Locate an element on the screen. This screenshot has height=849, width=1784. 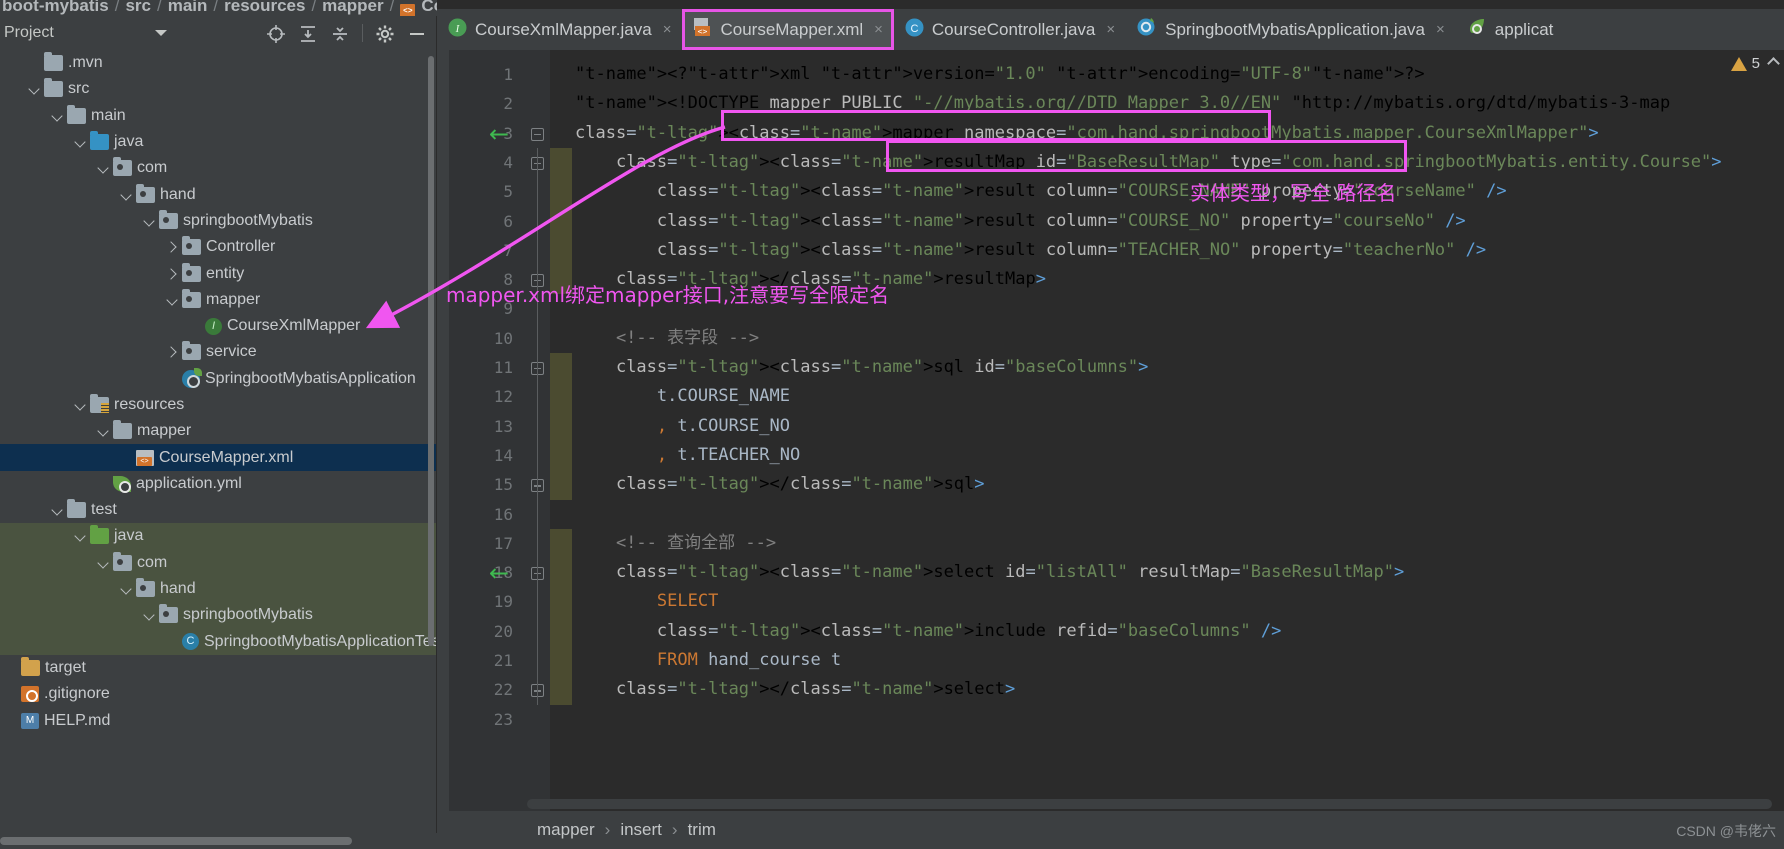
tree-item-main: main is located at coordinates (218, 116).